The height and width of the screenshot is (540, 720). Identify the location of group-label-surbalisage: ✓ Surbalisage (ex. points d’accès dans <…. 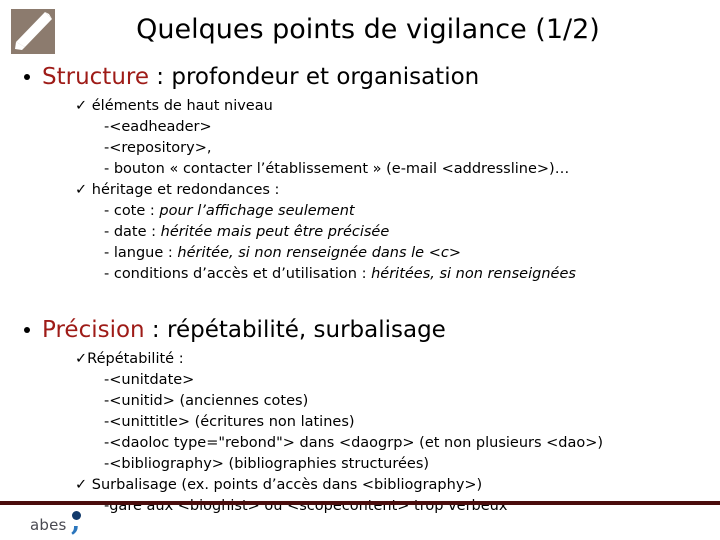
(279, 485).